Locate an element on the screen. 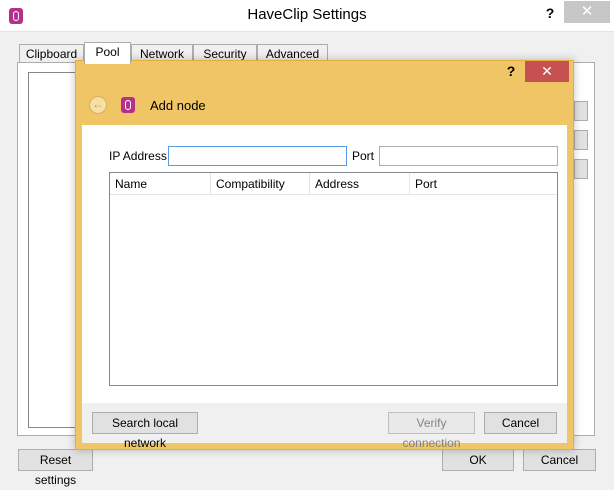  port-label: Port is located at coordinates (363, 156).